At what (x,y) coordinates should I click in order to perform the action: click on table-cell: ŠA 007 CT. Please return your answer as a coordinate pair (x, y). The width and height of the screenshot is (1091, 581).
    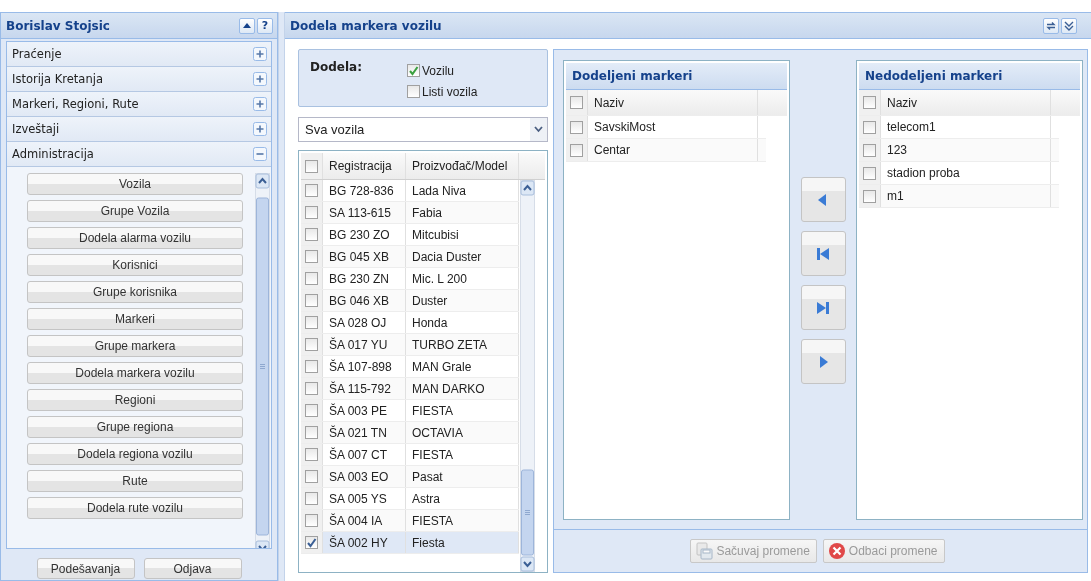
    Looking at the image, I should click on (364, 454).